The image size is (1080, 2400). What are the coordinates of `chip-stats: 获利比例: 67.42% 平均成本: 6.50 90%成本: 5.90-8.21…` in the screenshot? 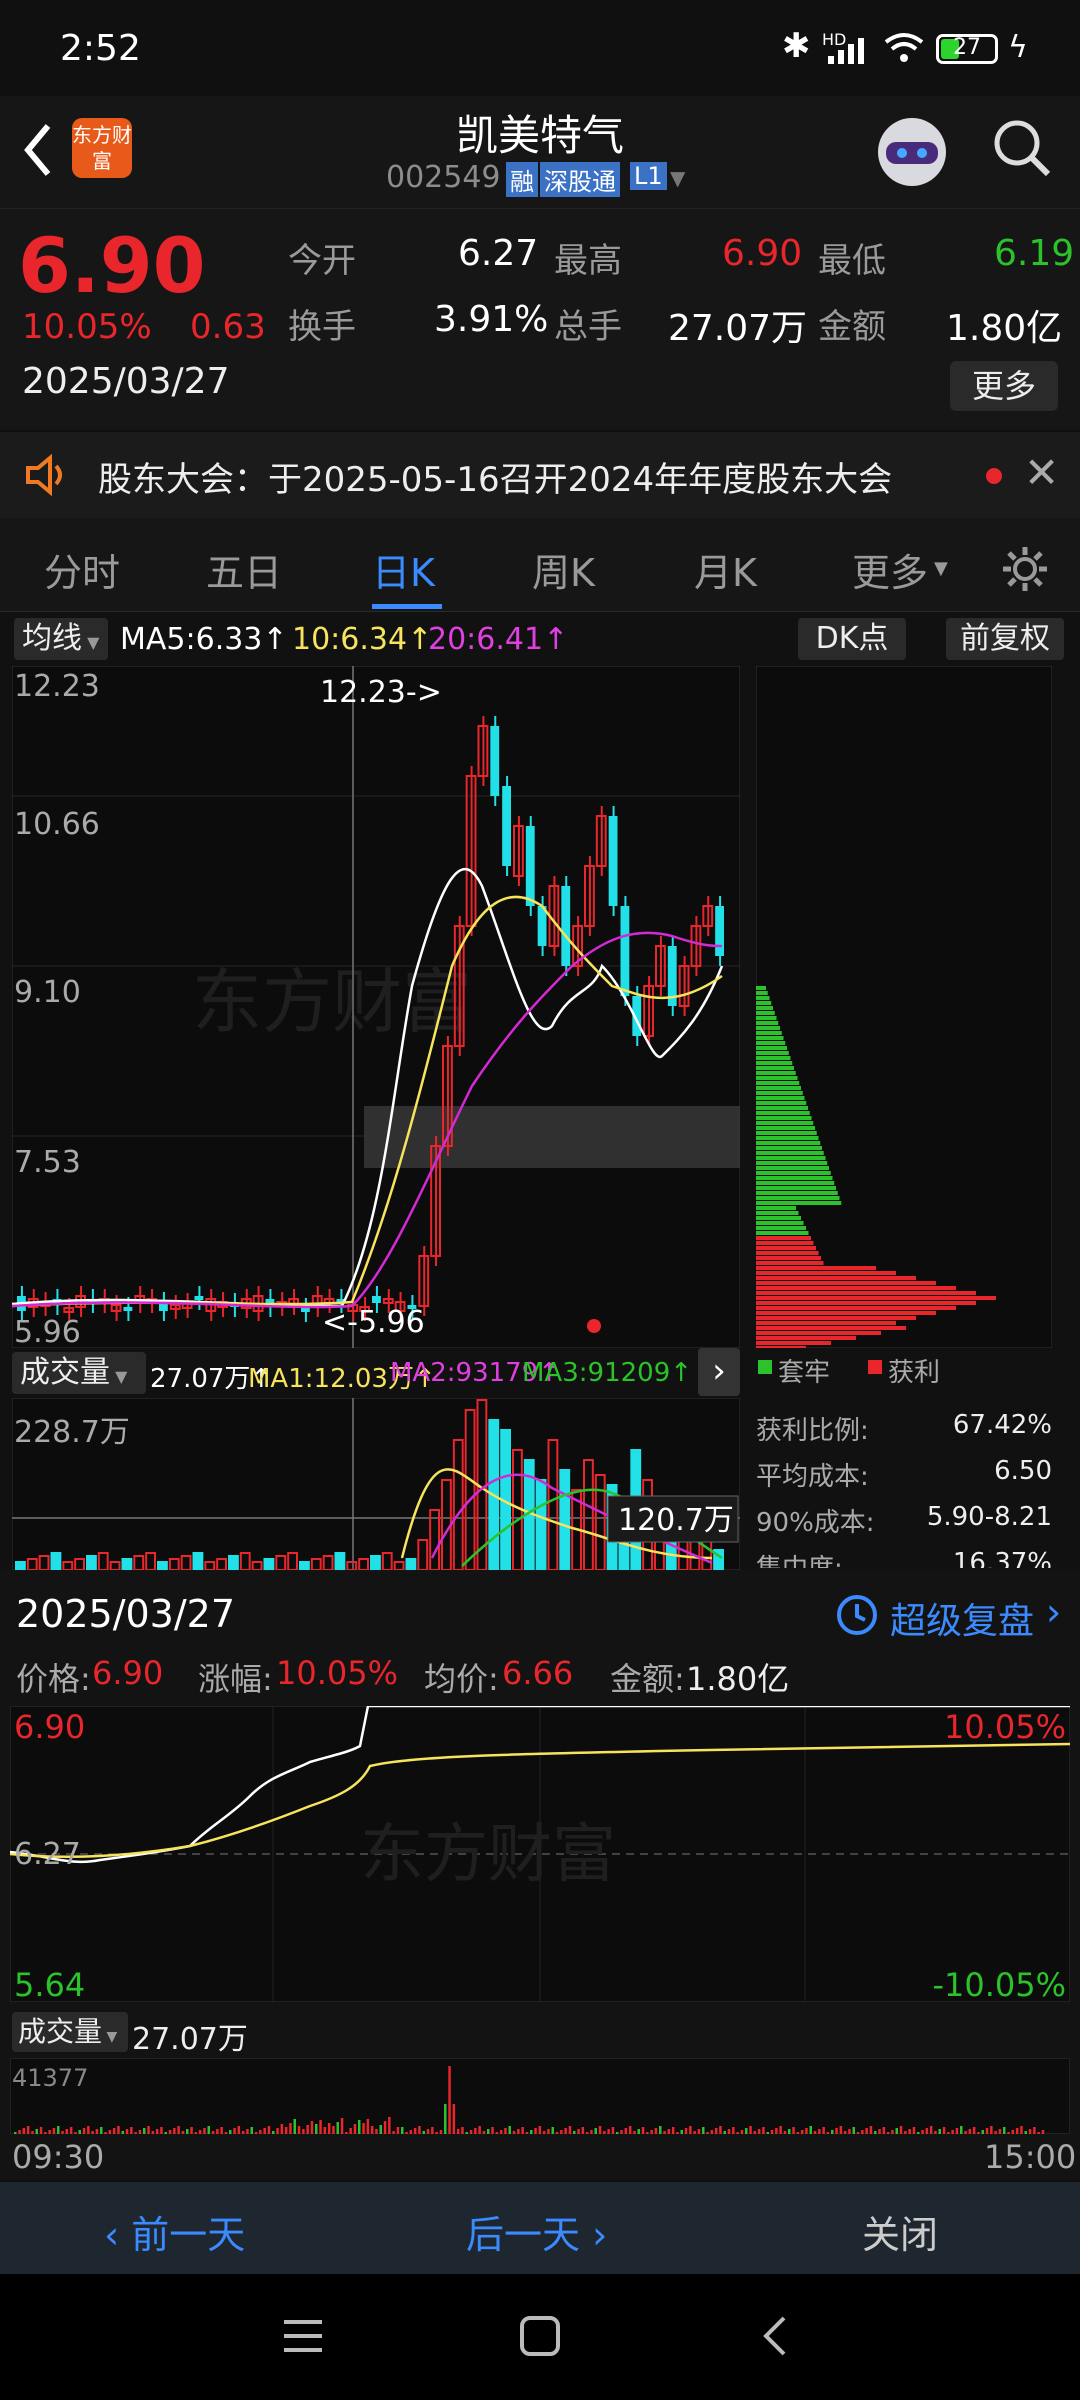 It's located at (906, 1484).